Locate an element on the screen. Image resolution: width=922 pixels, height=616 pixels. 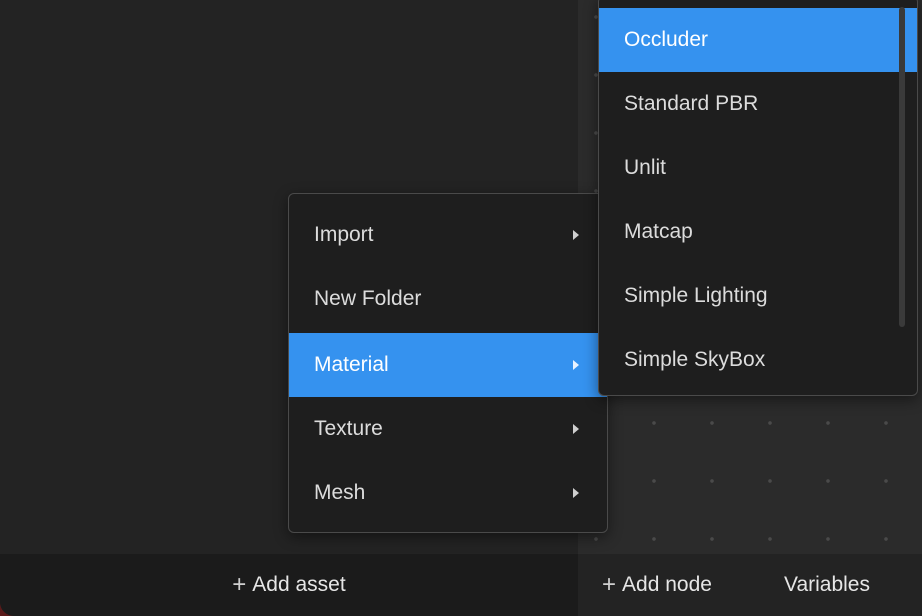
submenu-scrollbar is located at coordinates (902, 167).